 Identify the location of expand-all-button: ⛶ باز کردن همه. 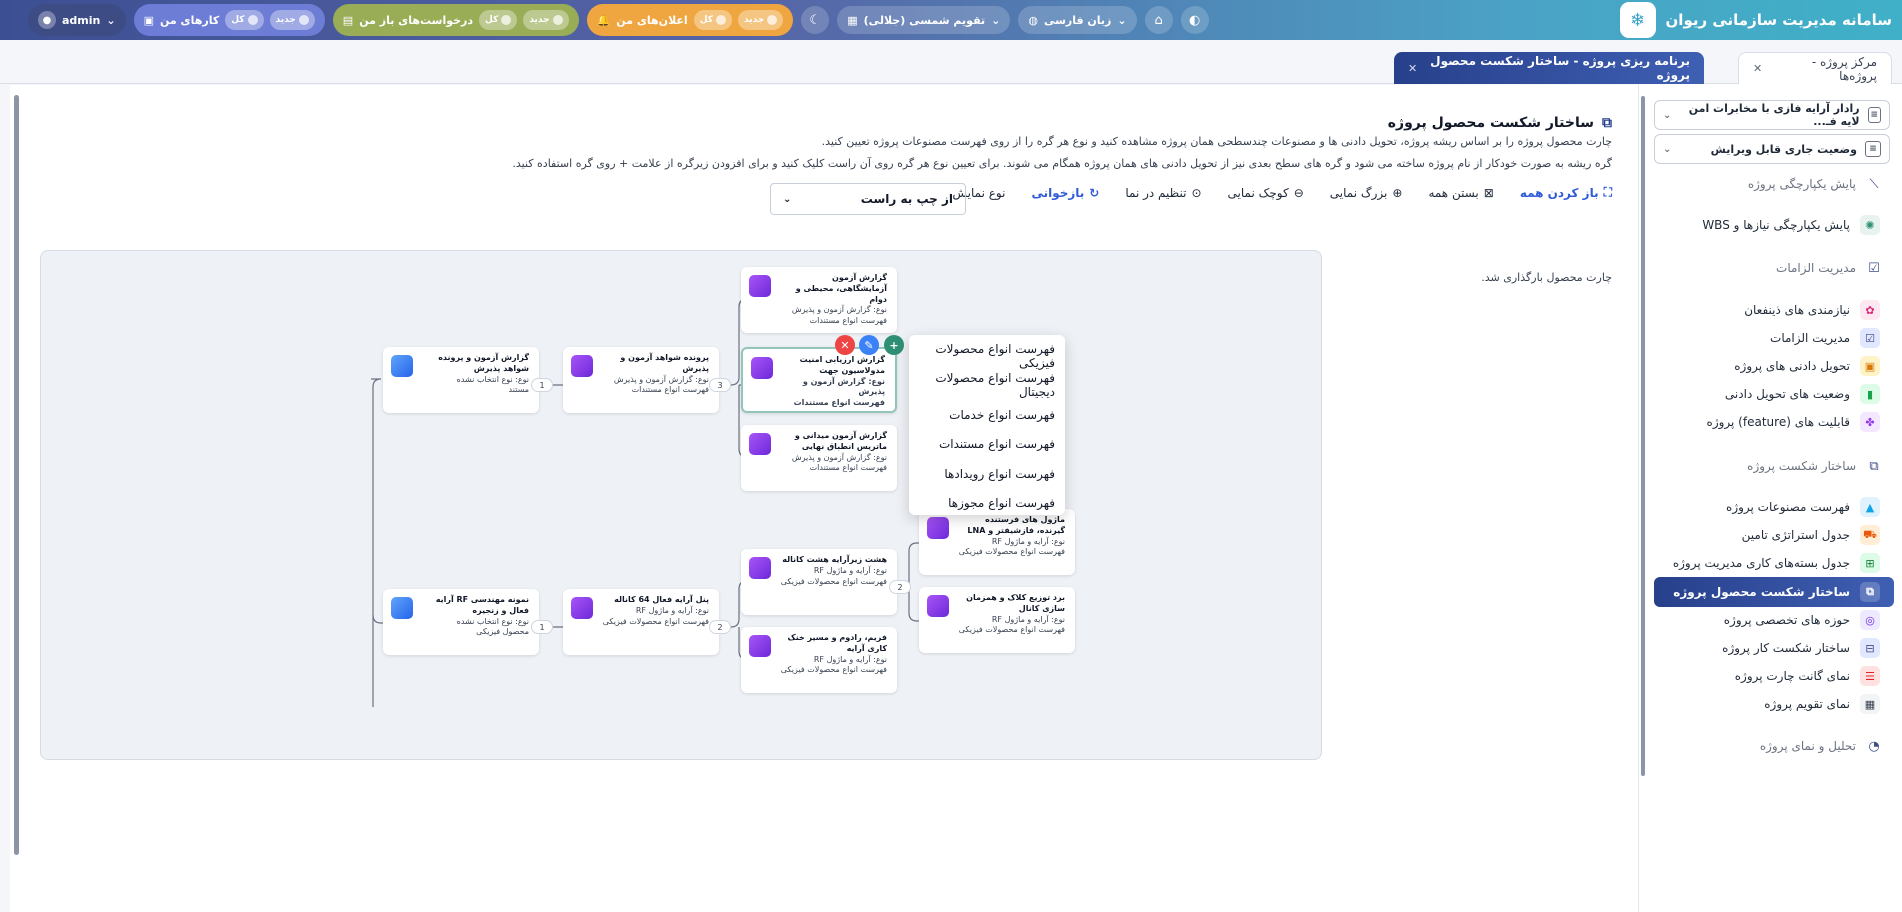
(1566, 192).